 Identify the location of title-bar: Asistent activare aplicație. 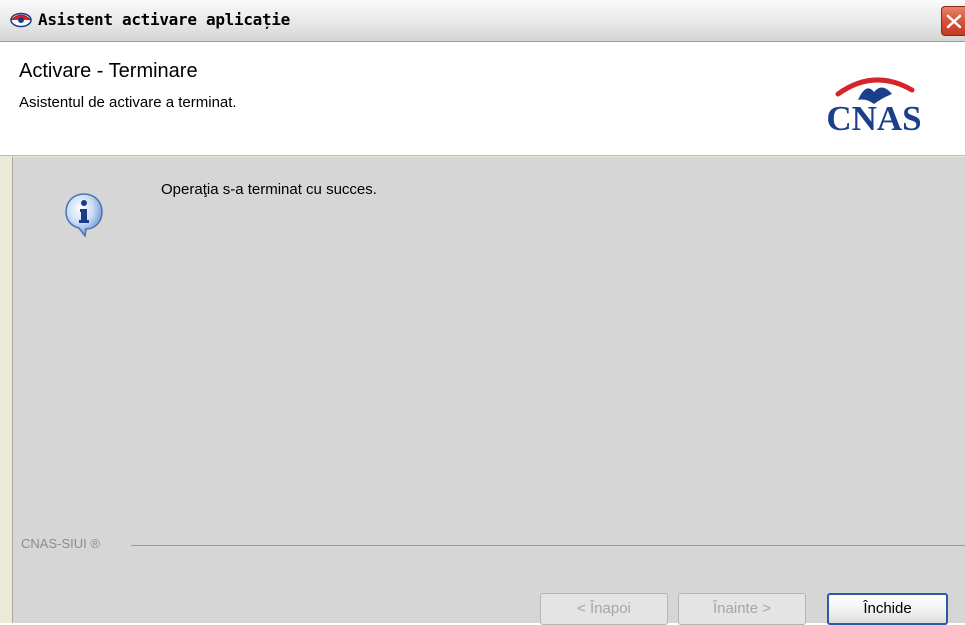
(482, 21).